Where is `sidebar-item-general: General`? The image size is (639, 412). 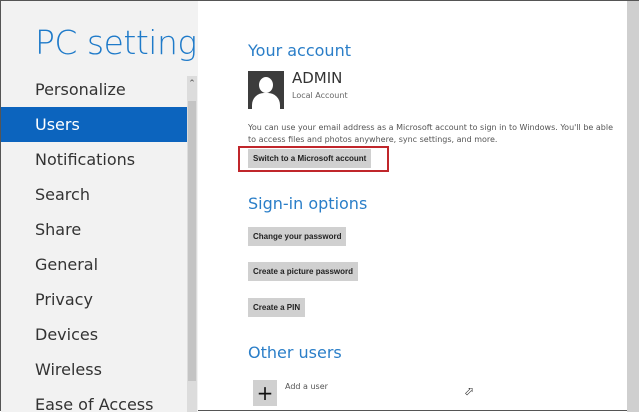 sidebar-item-general: General is located at coordinates (94, 264).